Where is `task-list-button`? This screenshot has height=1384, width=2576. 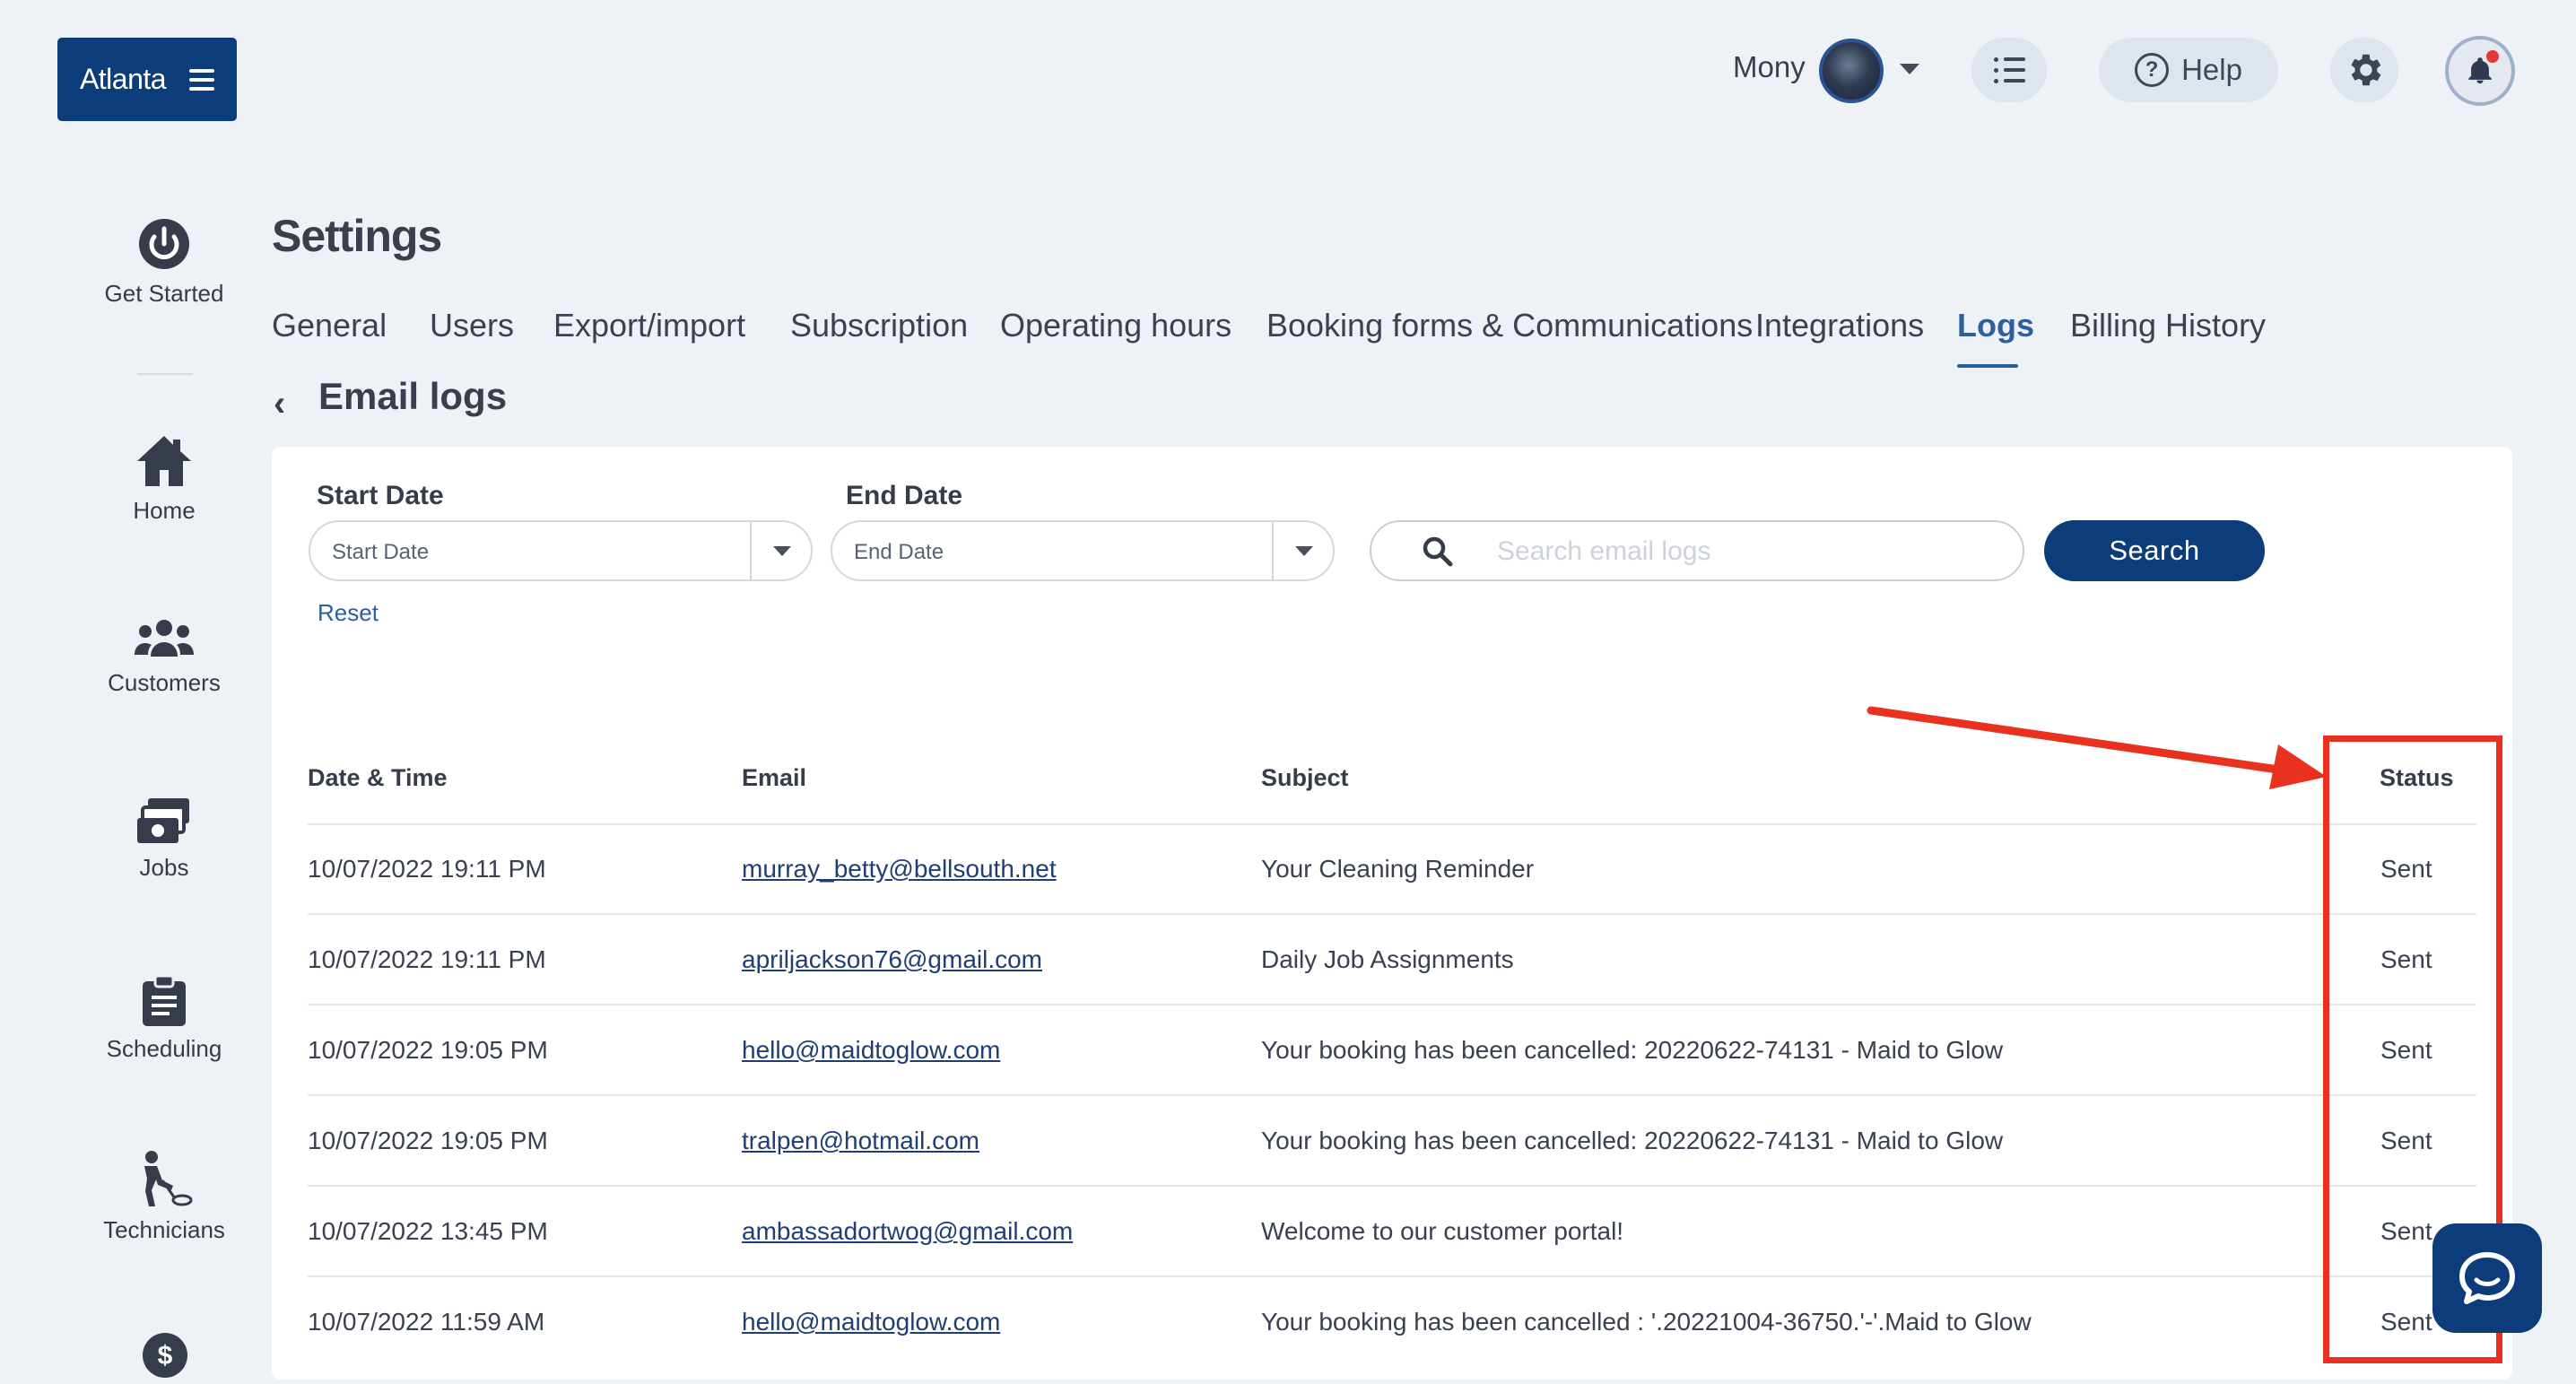 task-list-button is located at coordinates (2009, 70).